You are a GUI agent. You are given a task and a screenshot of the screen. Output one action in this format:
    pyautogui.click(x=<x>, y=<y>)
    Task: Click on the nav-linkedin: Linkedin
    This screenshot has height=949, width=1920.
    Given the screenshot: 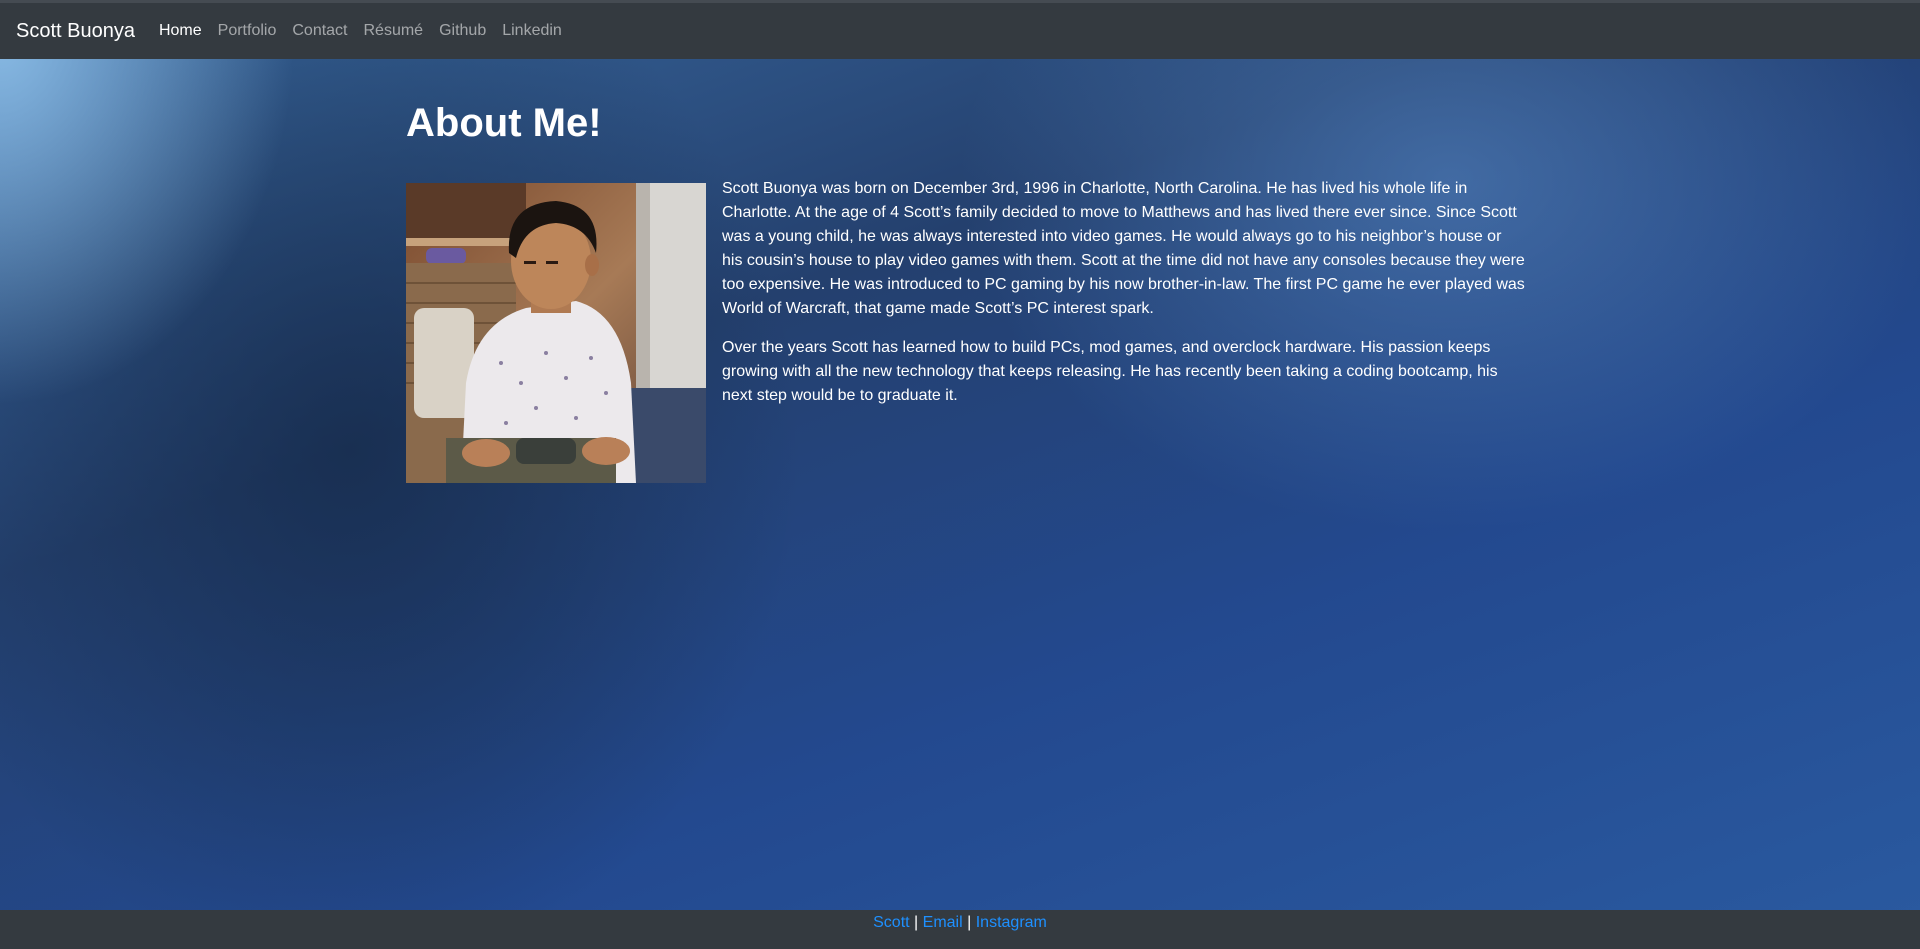 What is the action you would take?
    pyautogui.click(x=532, y=31)
    